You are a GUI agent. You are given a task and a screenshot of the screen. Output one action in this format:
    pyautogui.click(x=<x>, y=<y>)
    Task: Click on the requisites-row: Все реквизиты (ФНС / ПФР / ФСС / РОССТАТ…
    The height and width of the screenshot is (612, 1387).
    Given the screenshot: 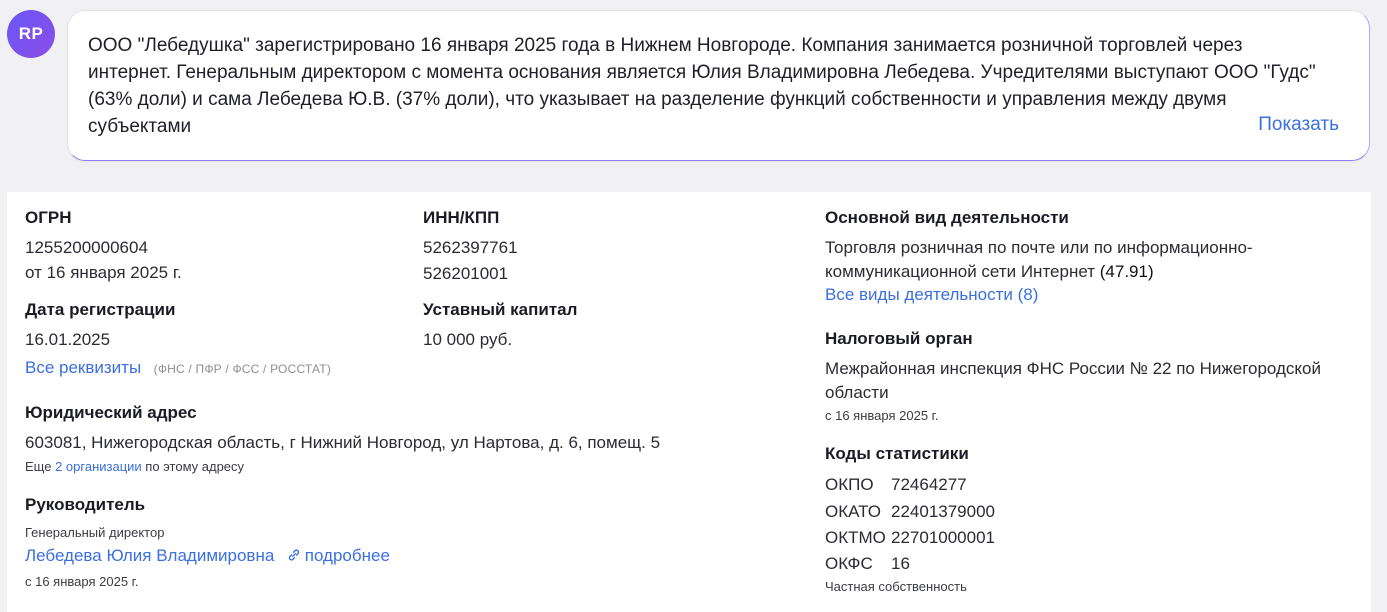 What is the action you would take?
    pyautogui.click(x=178, y=368)
    